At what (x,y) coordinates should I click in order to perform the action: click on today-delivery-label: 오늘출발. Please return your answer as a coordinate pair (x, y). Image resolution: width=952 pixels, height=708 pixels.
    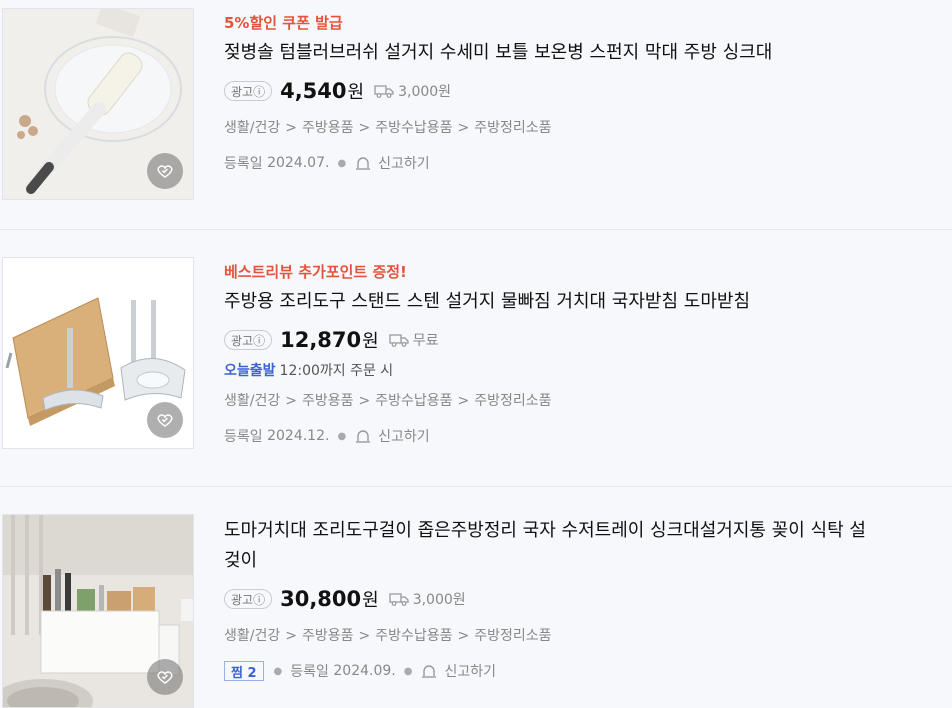
    Looking at the image, I should click on (250, 371).